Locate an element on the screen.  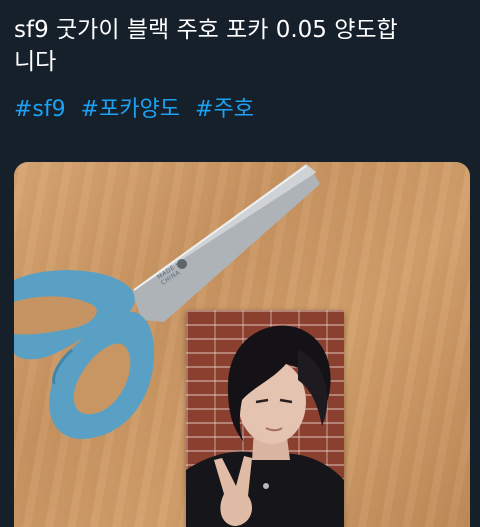
person-photo is located at coordinates (265, 426).